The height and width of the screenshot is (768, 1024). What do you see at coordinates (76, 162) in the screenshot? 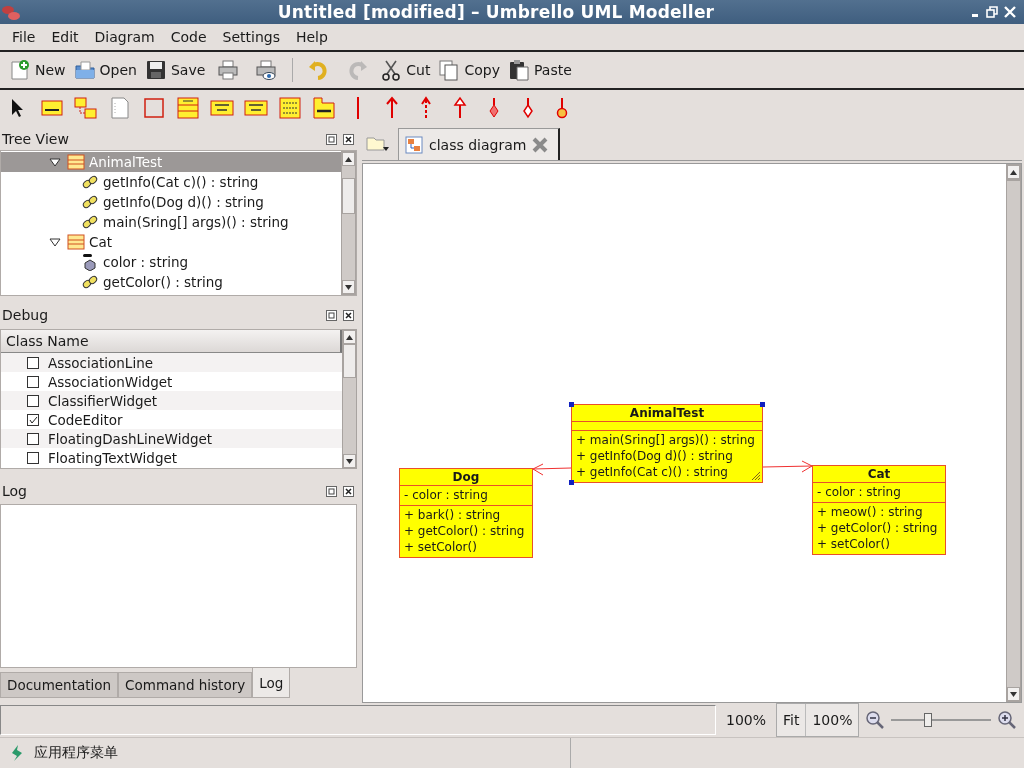
I see `class-icon` at bounding box center [76, 162].